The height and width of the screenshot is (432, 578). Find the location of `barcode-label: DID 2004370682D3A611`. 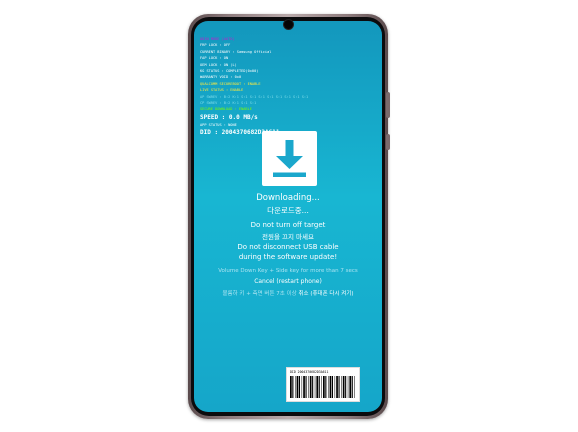

barcode-label: DID 2004370682D3A611 is located at coordinates (309, 372).